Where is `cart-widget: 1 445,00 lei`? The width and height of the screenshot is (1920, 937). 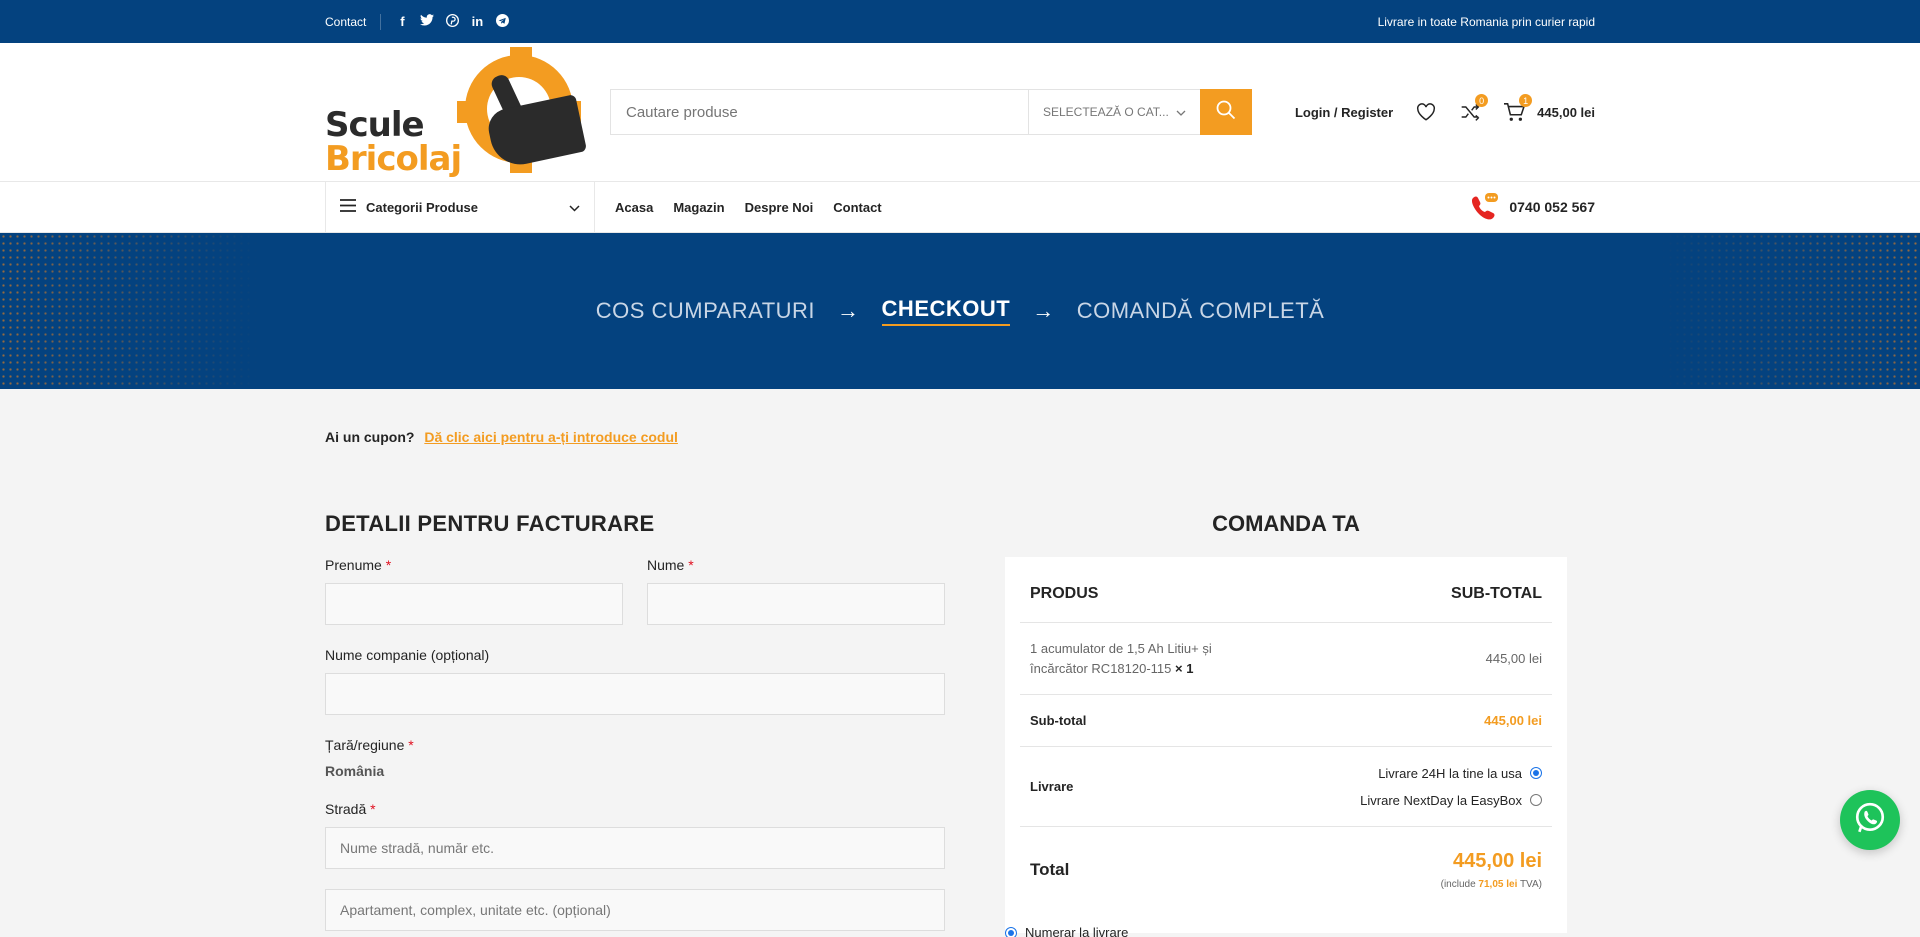 cart-widget: 1 445,00 lei is located at coordinates (1549, 108).